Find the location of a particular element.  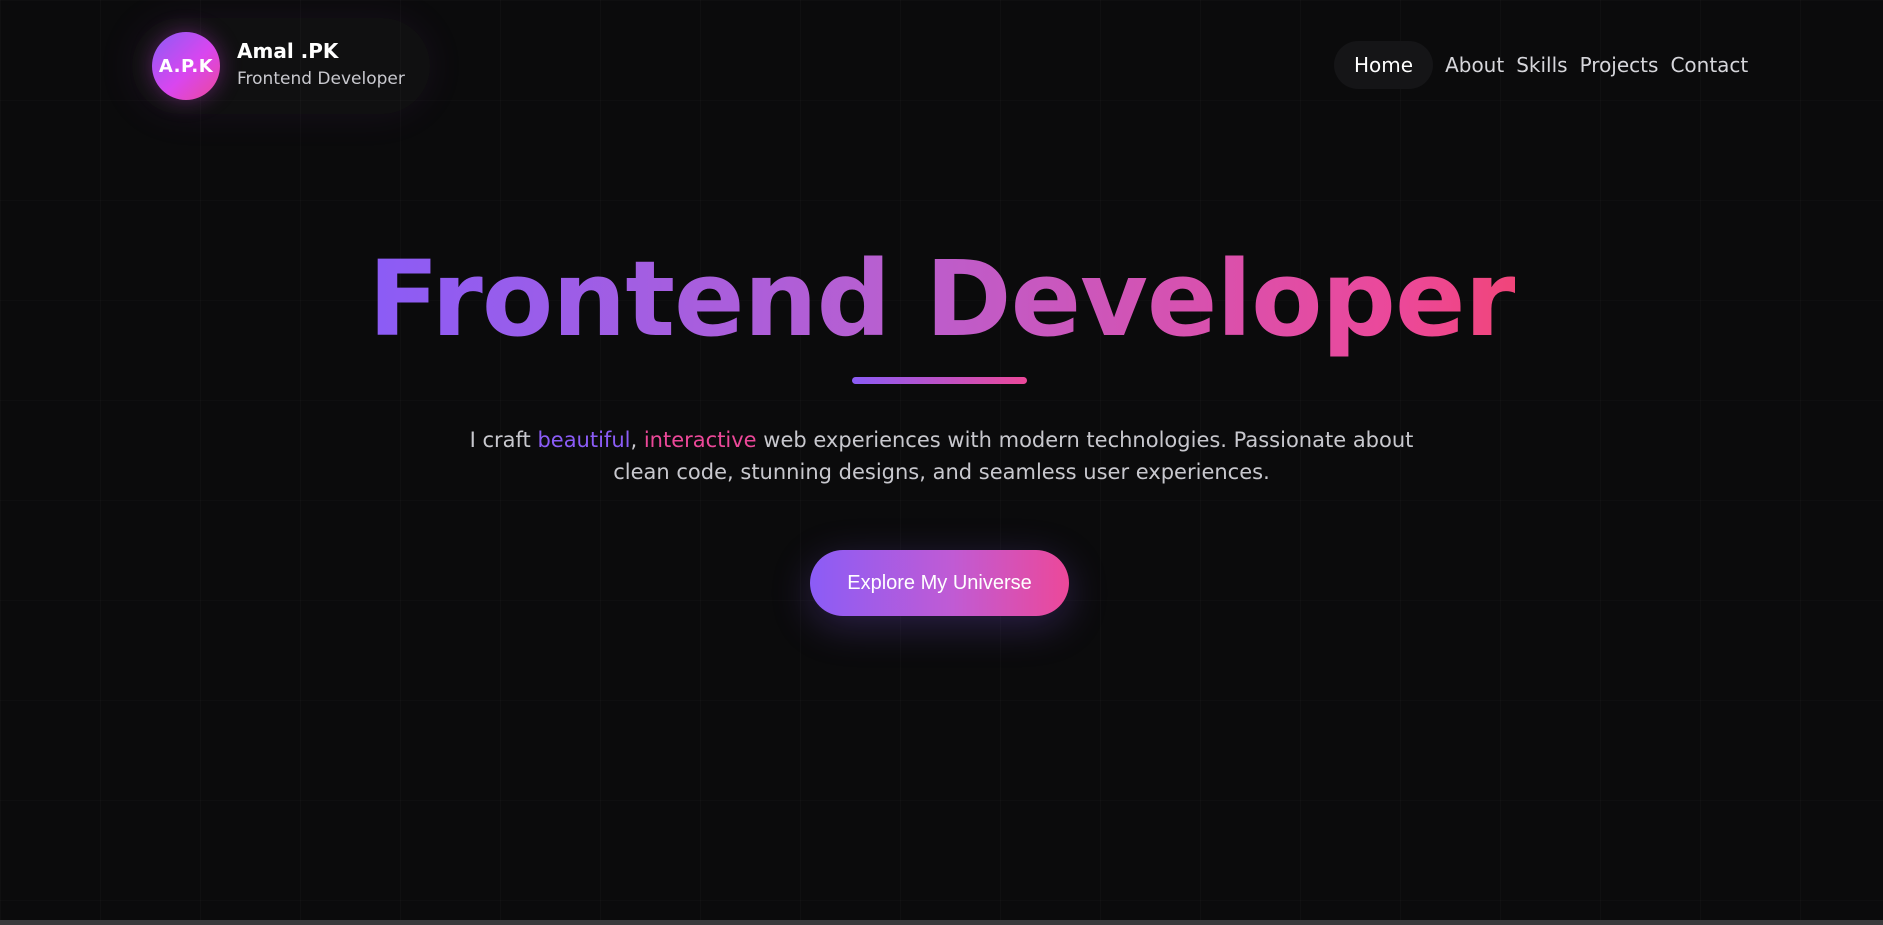

logo-text: A.P.K is located at coordinates (186, 66).